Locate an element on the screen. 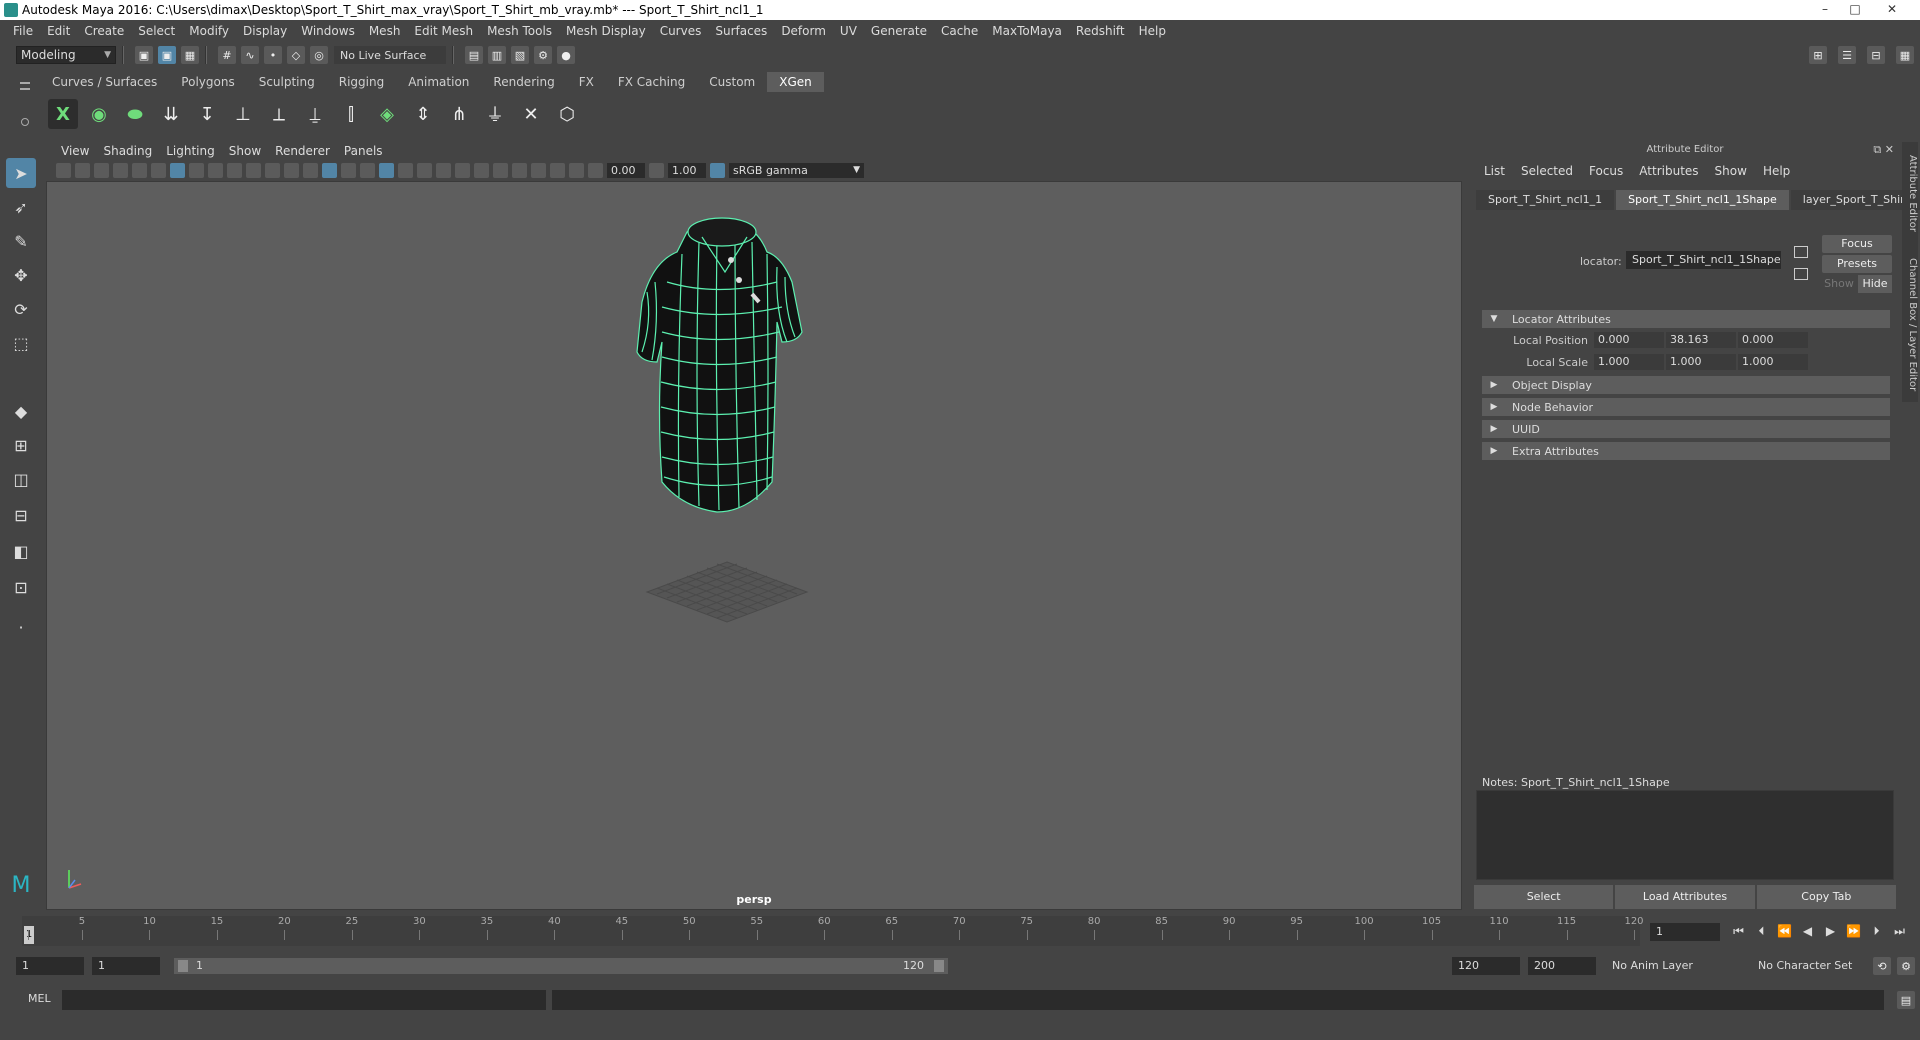  section-extra-attributes: ▶ Extra Attributes is located at coordinates (1686, 451).